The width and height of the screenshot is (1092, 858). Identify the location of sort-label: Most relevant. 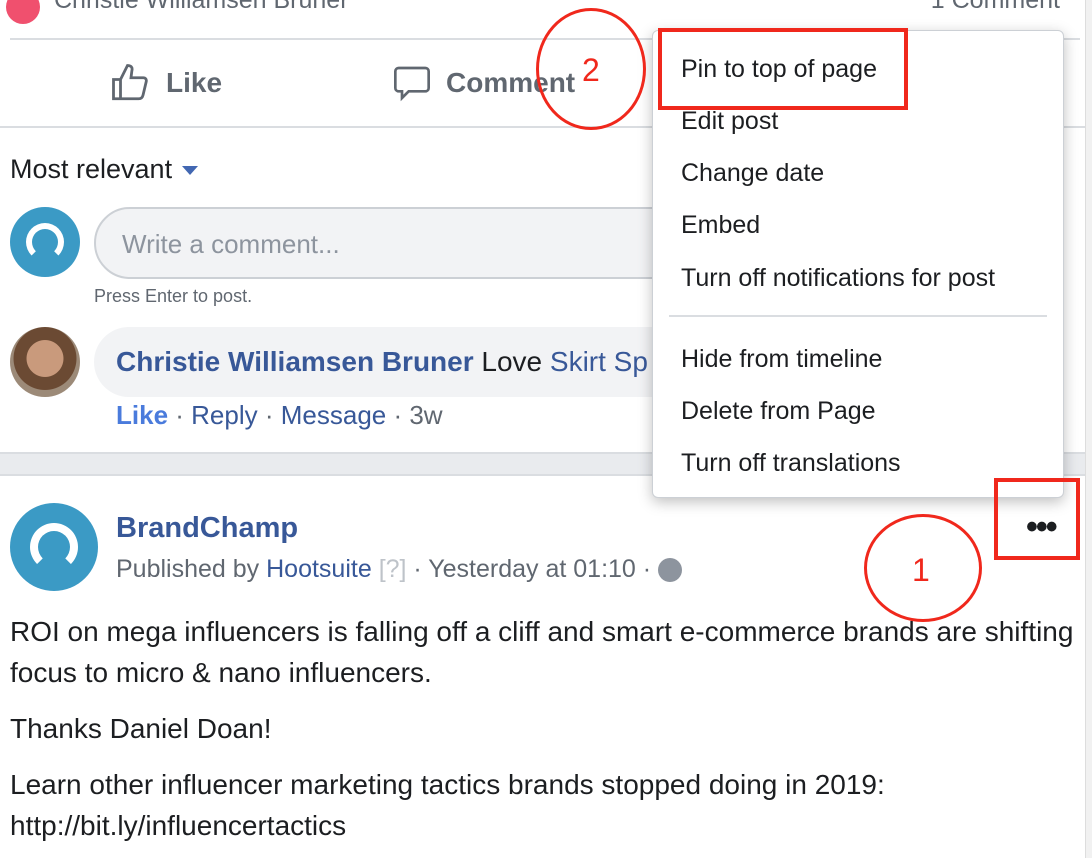
(91, 169).